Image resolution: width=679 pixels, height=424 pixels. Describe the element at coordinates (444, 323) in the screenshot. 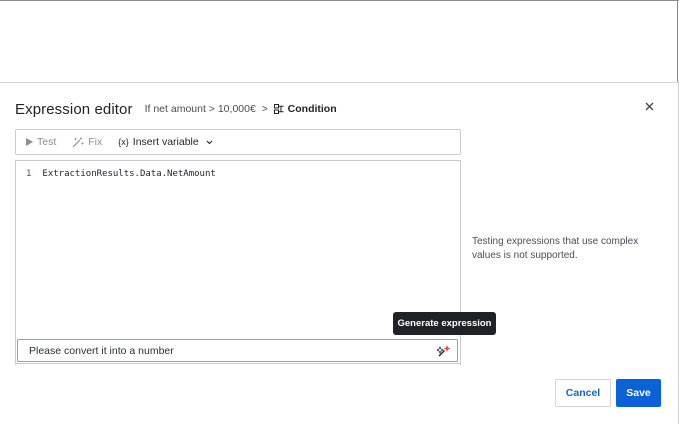

I see `generate-expression-tooltip: Generate expression` at that location.